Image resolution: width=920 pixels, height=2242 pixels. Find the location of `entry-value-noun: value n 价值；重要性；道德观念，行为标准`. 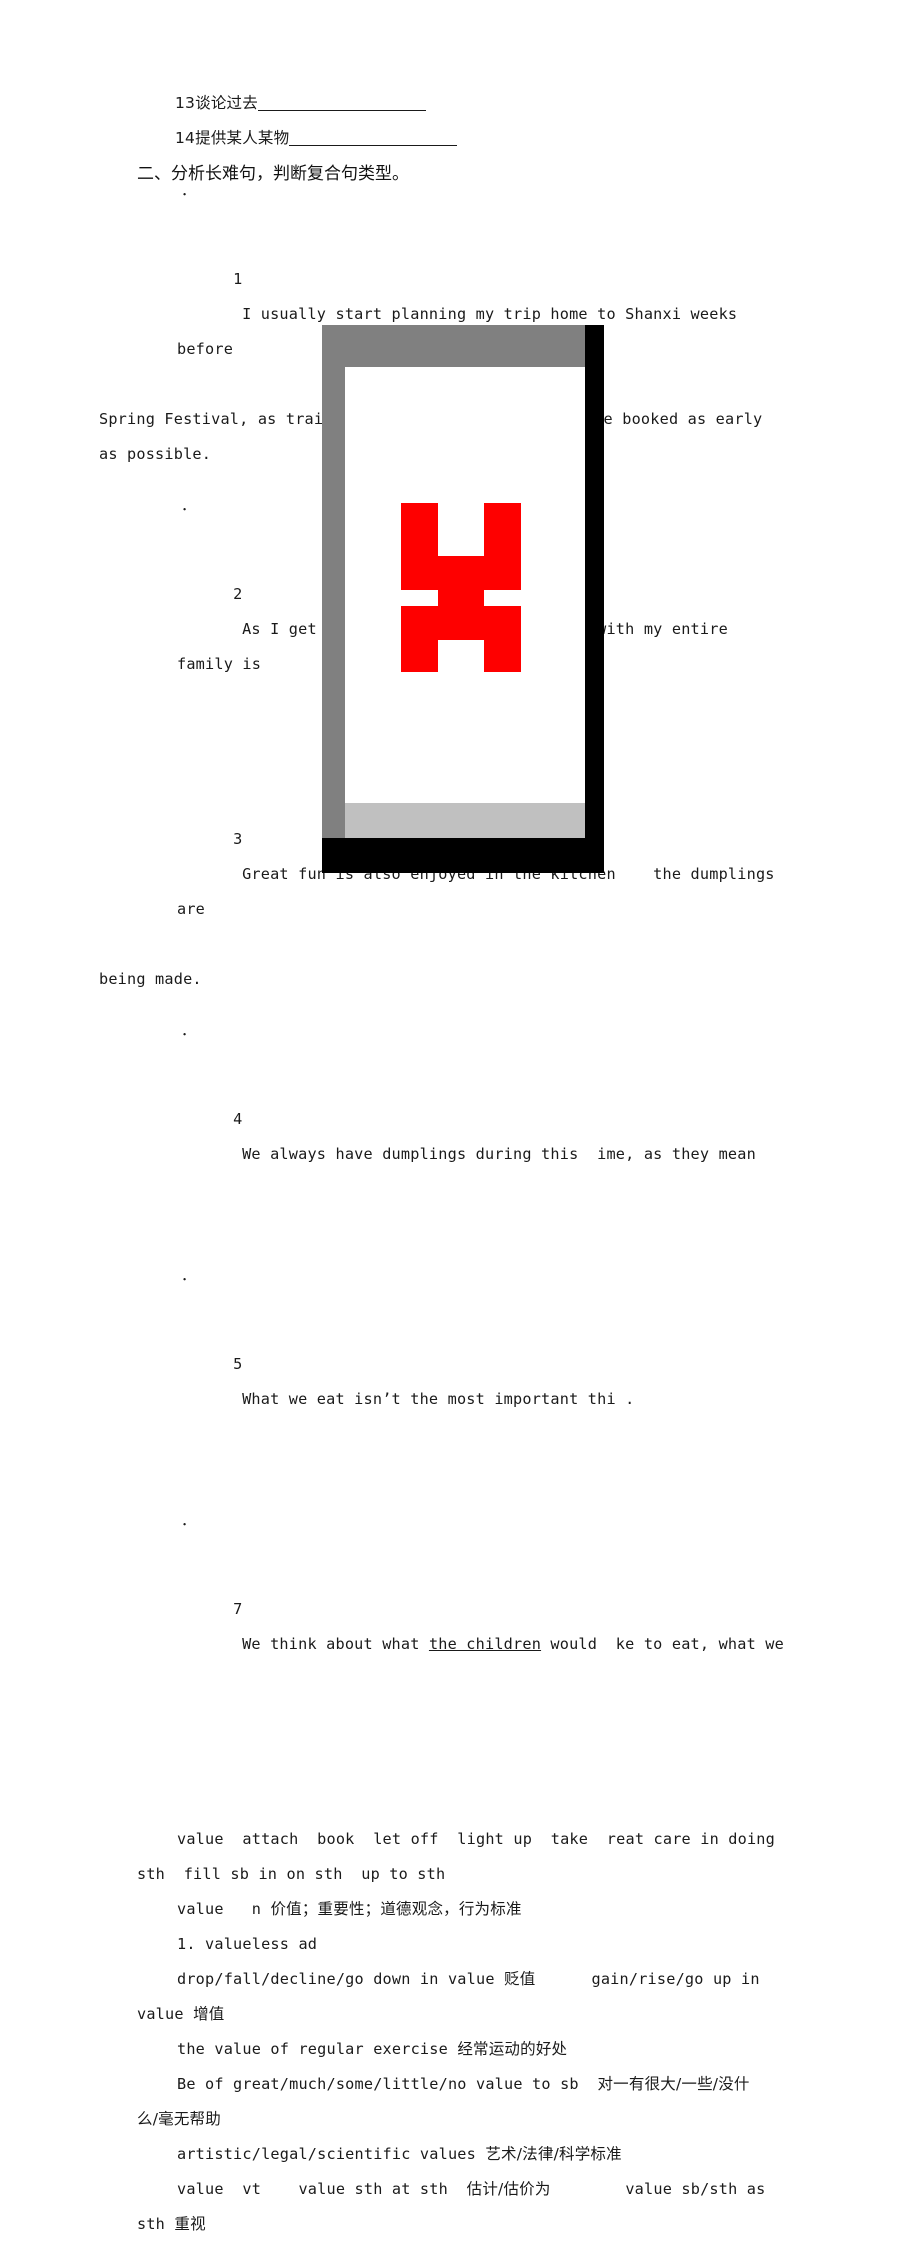

entry-value-noun: value n 价值；重要性；道德观念，行为标准 is located at coordinates (461, 1909).